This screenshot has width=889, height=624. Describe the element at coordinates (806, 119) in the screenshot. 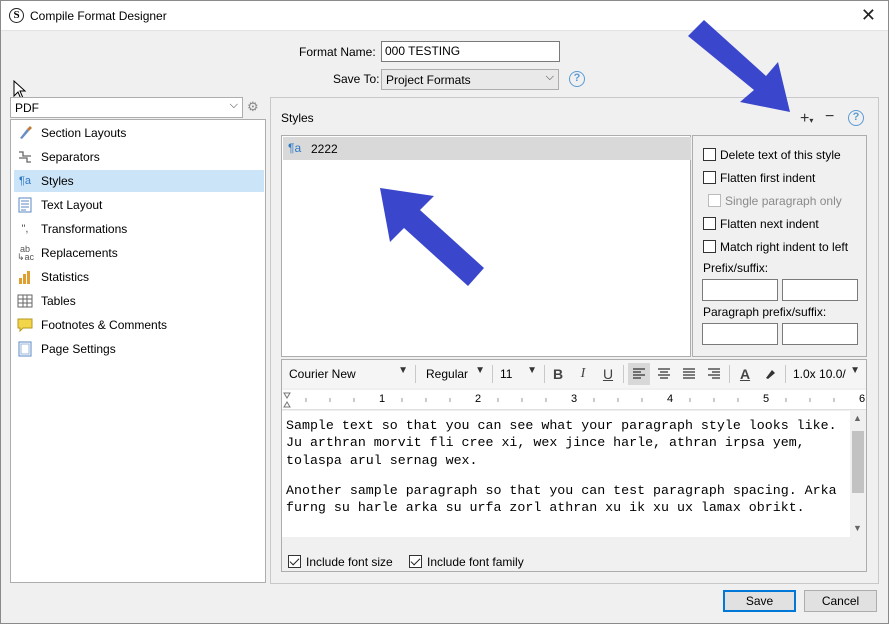

I see `add-style-button: +▾` at that location.